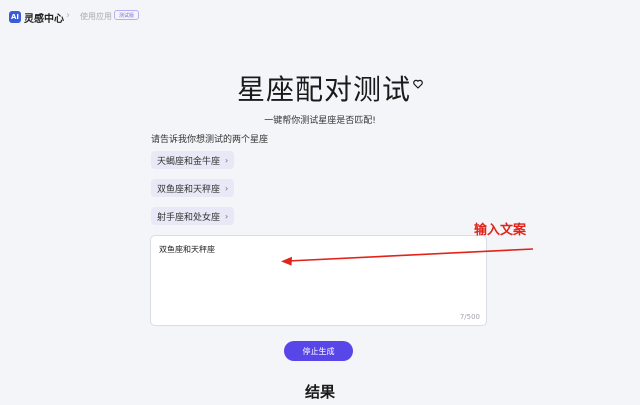  What do you see at coordinates (127, 15) in the screenshot?
I see `beta-badge: 测试版` at bounding box center [127, 15].